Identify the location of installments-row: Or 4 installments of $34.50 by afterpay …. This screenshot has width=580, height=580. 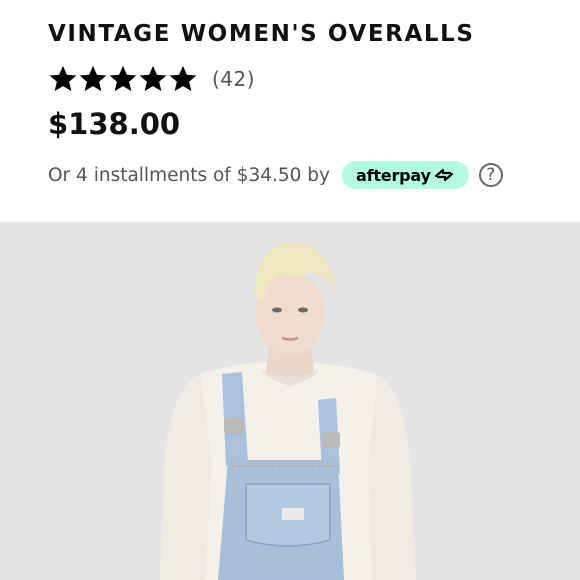
(304, 175).